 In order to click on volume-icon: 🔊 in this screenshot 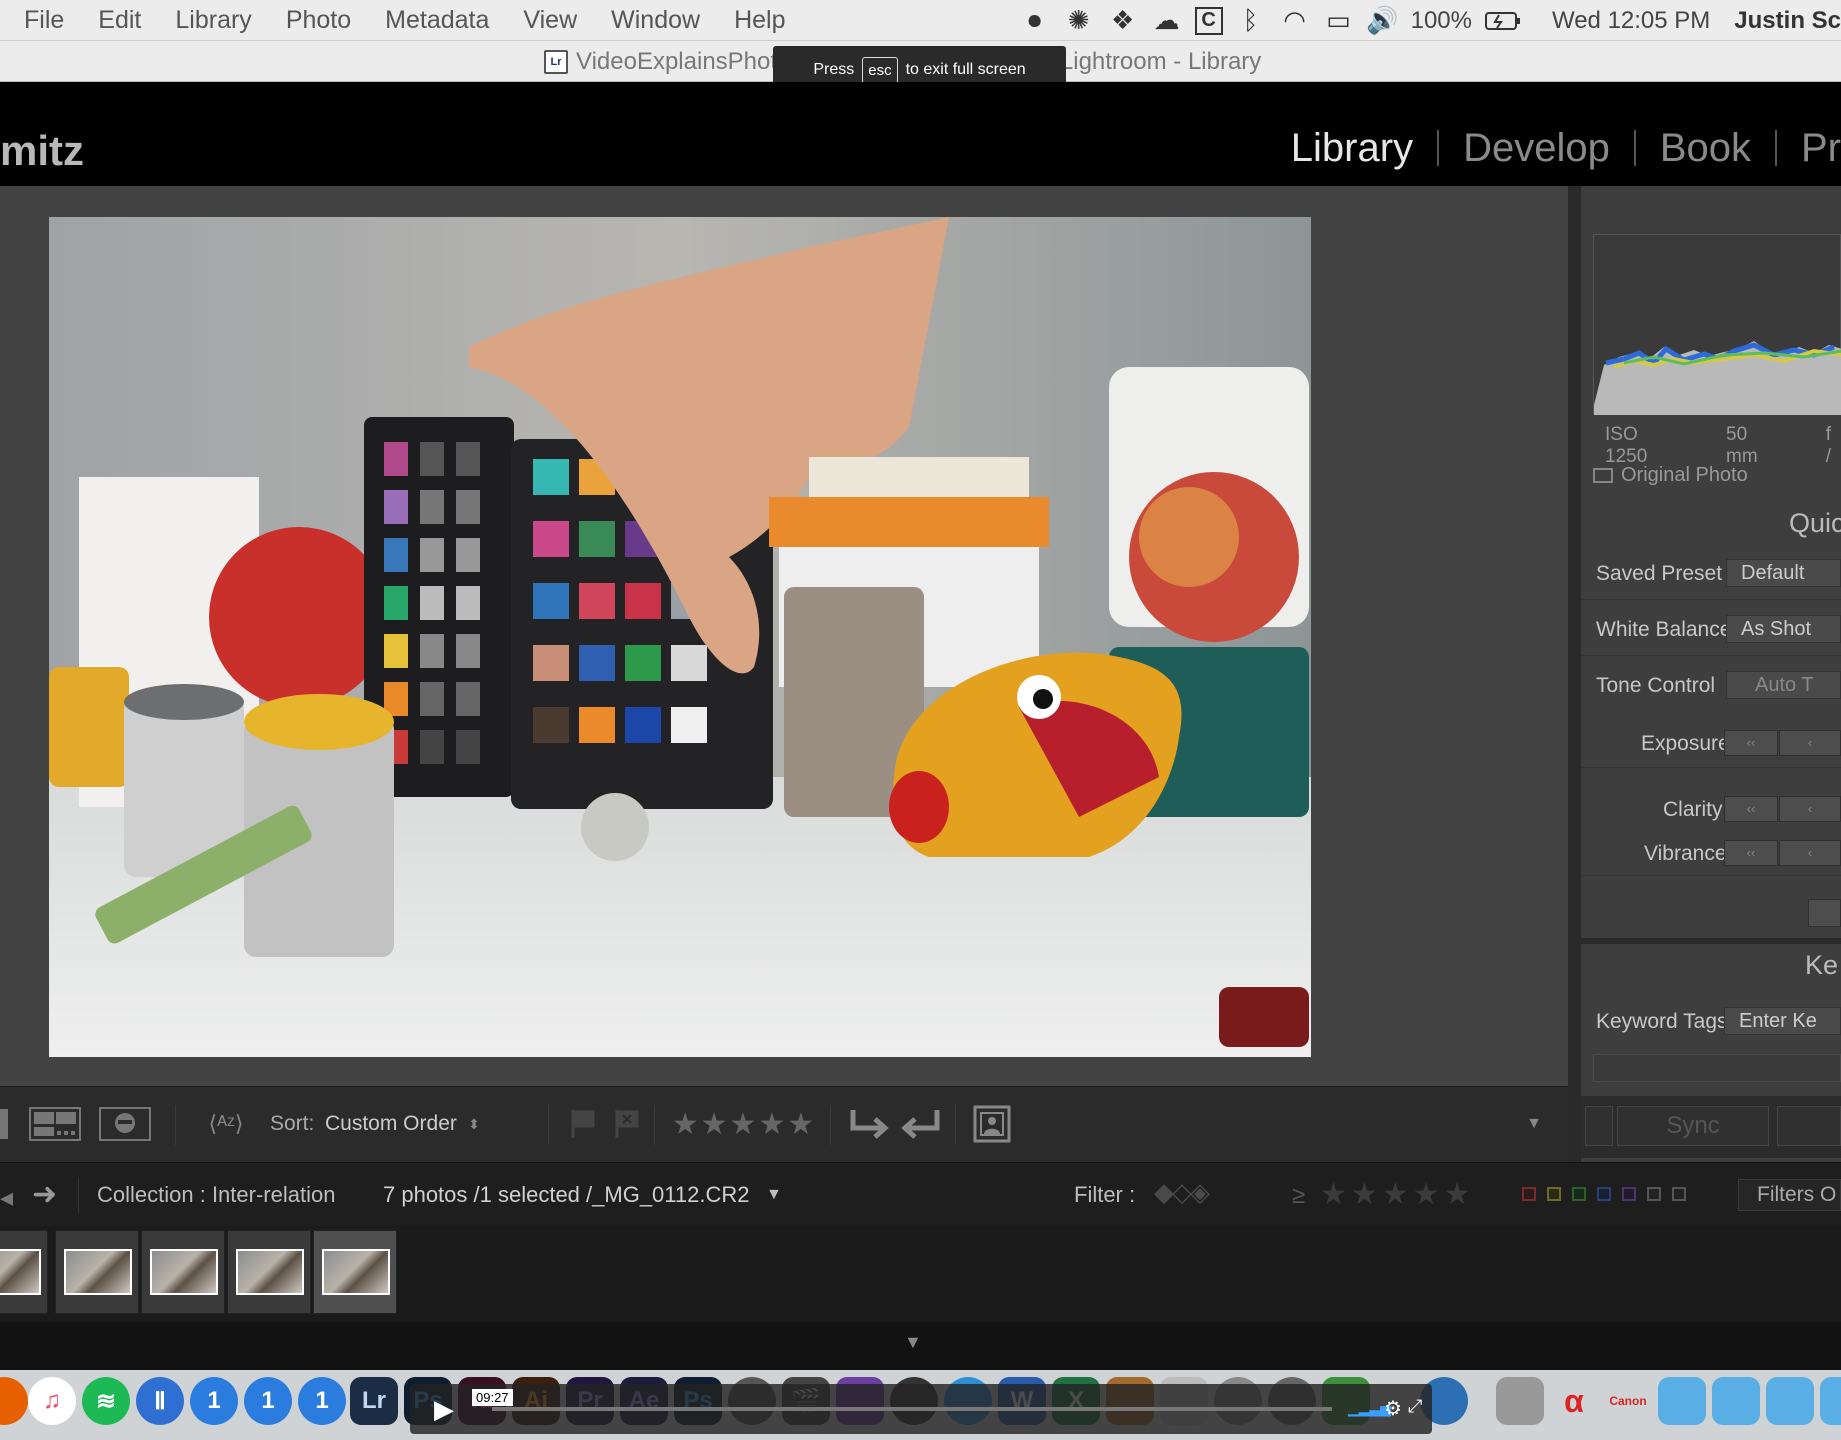, I will do `click(1382, 21)`.